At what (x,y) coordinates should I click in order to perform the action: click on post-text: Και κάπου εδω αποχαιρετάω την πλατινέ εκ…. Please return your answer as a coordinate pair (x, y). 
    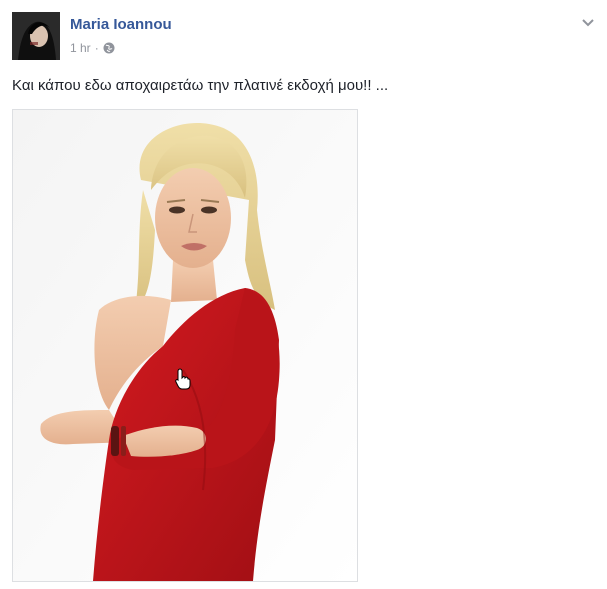
    Looking at the image, I should click on (200, 85).